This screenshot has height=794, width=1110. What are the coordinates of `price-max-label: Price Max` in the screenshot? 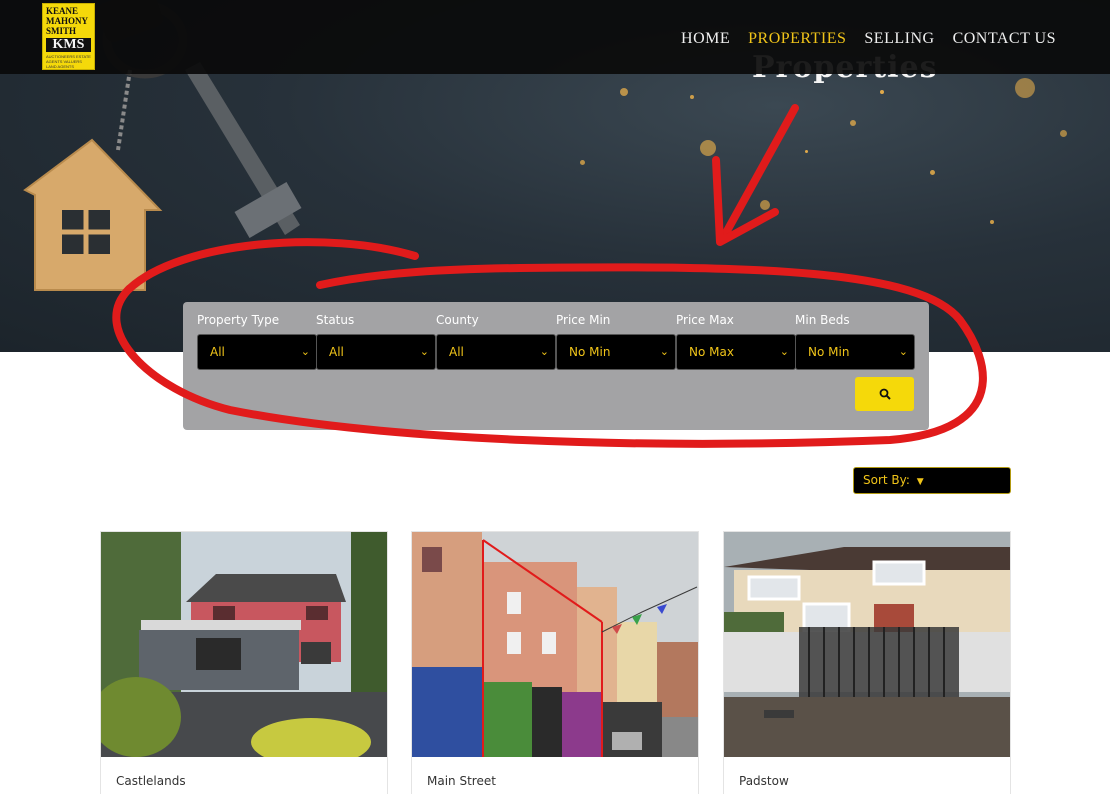 It's located at (705, 320).